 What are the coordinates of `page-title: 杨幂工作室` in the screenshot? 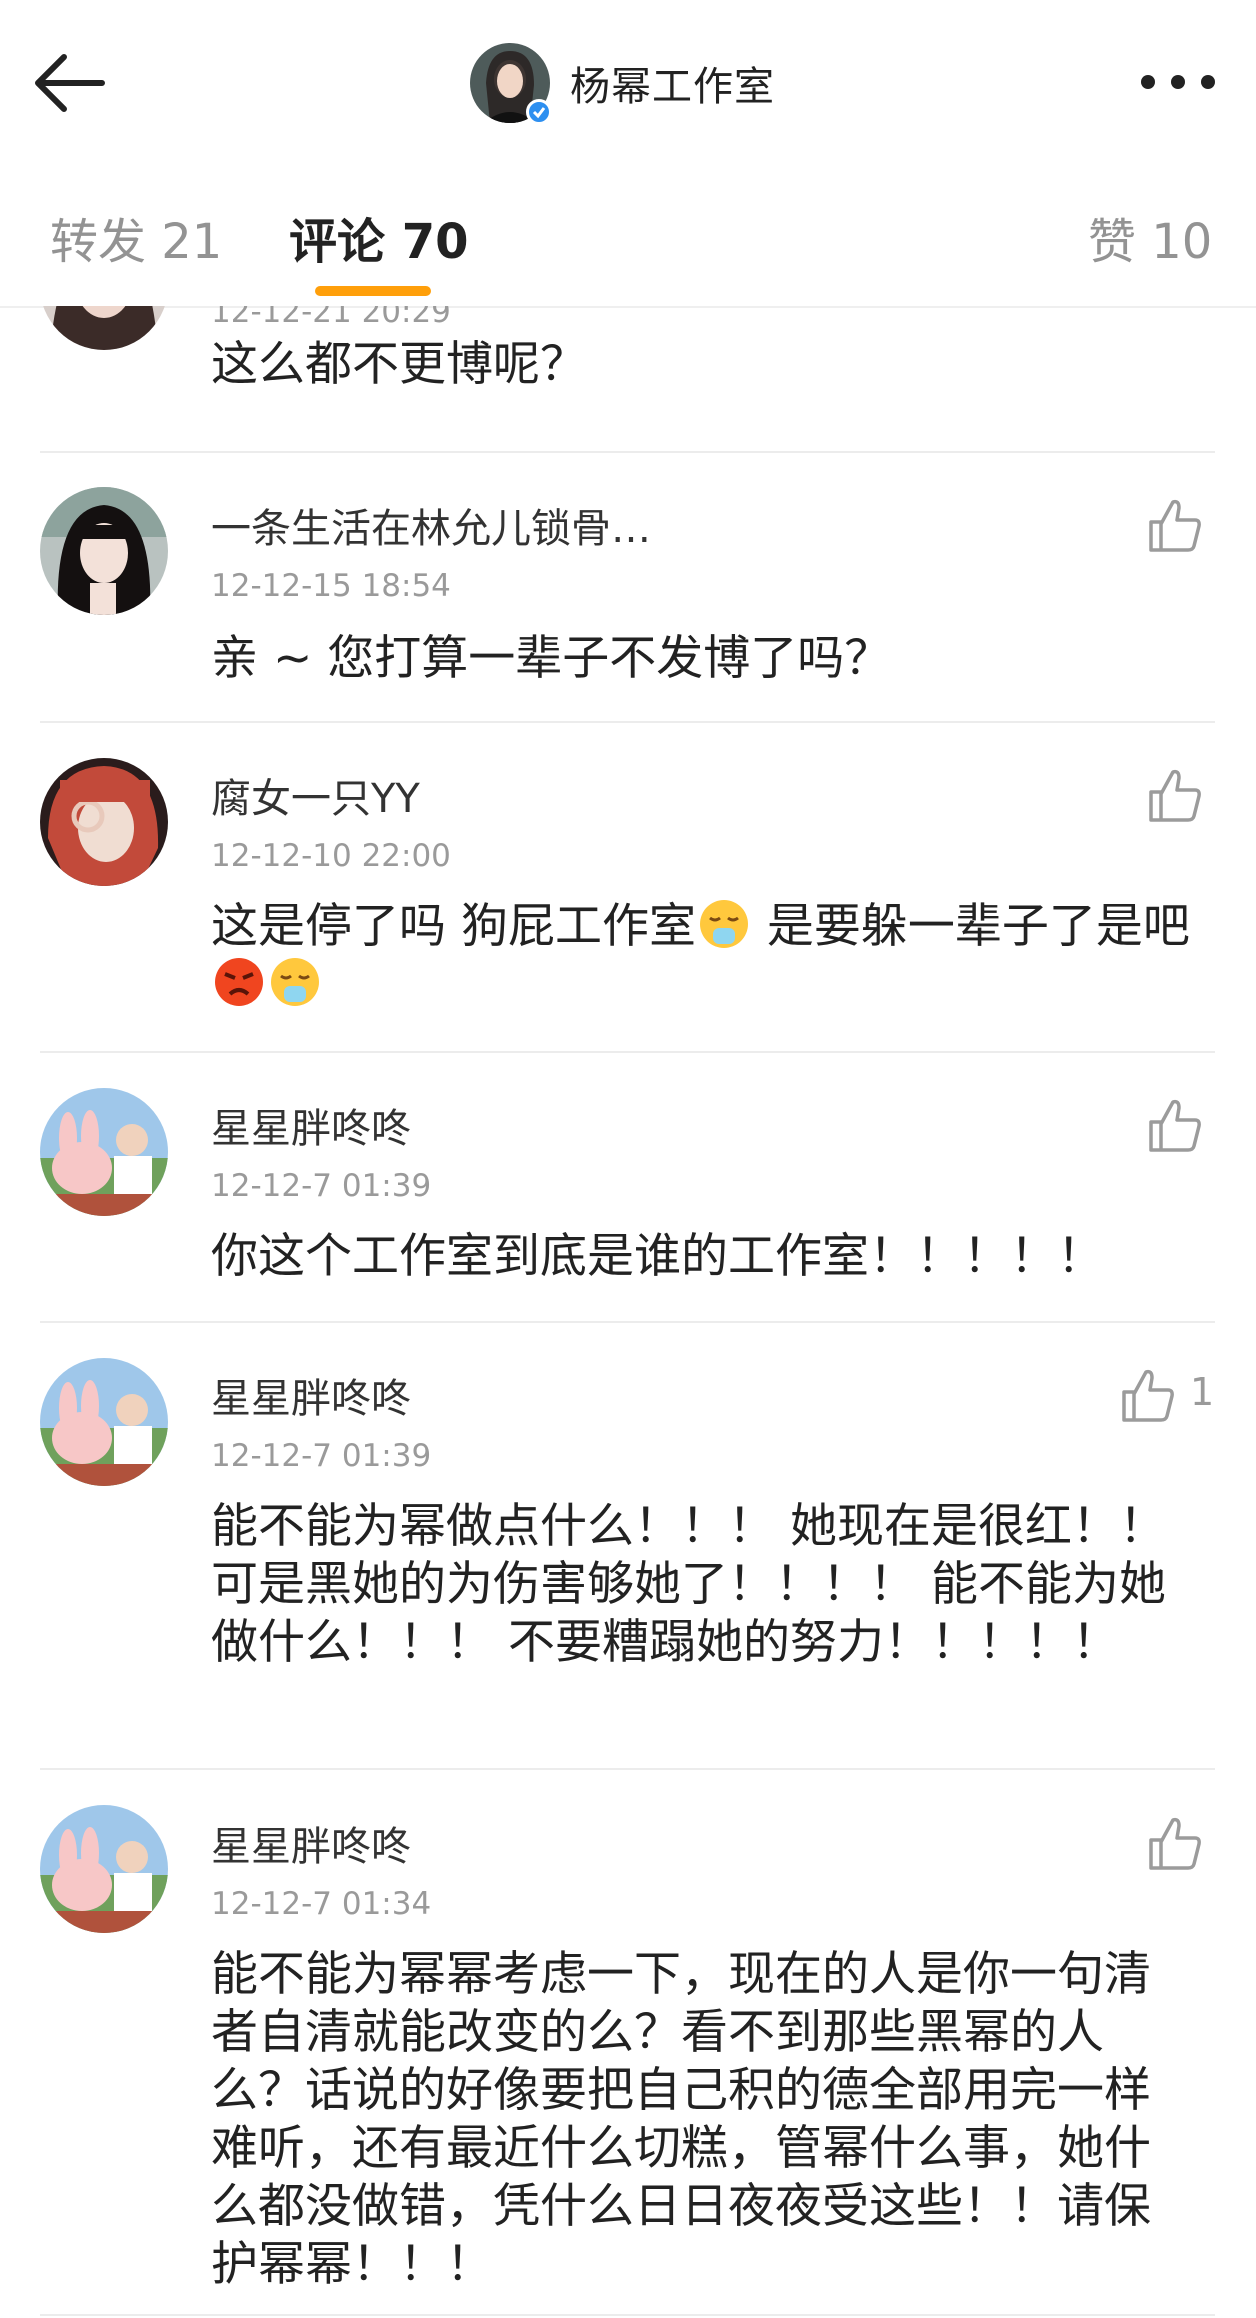 It's located at (672, 87).